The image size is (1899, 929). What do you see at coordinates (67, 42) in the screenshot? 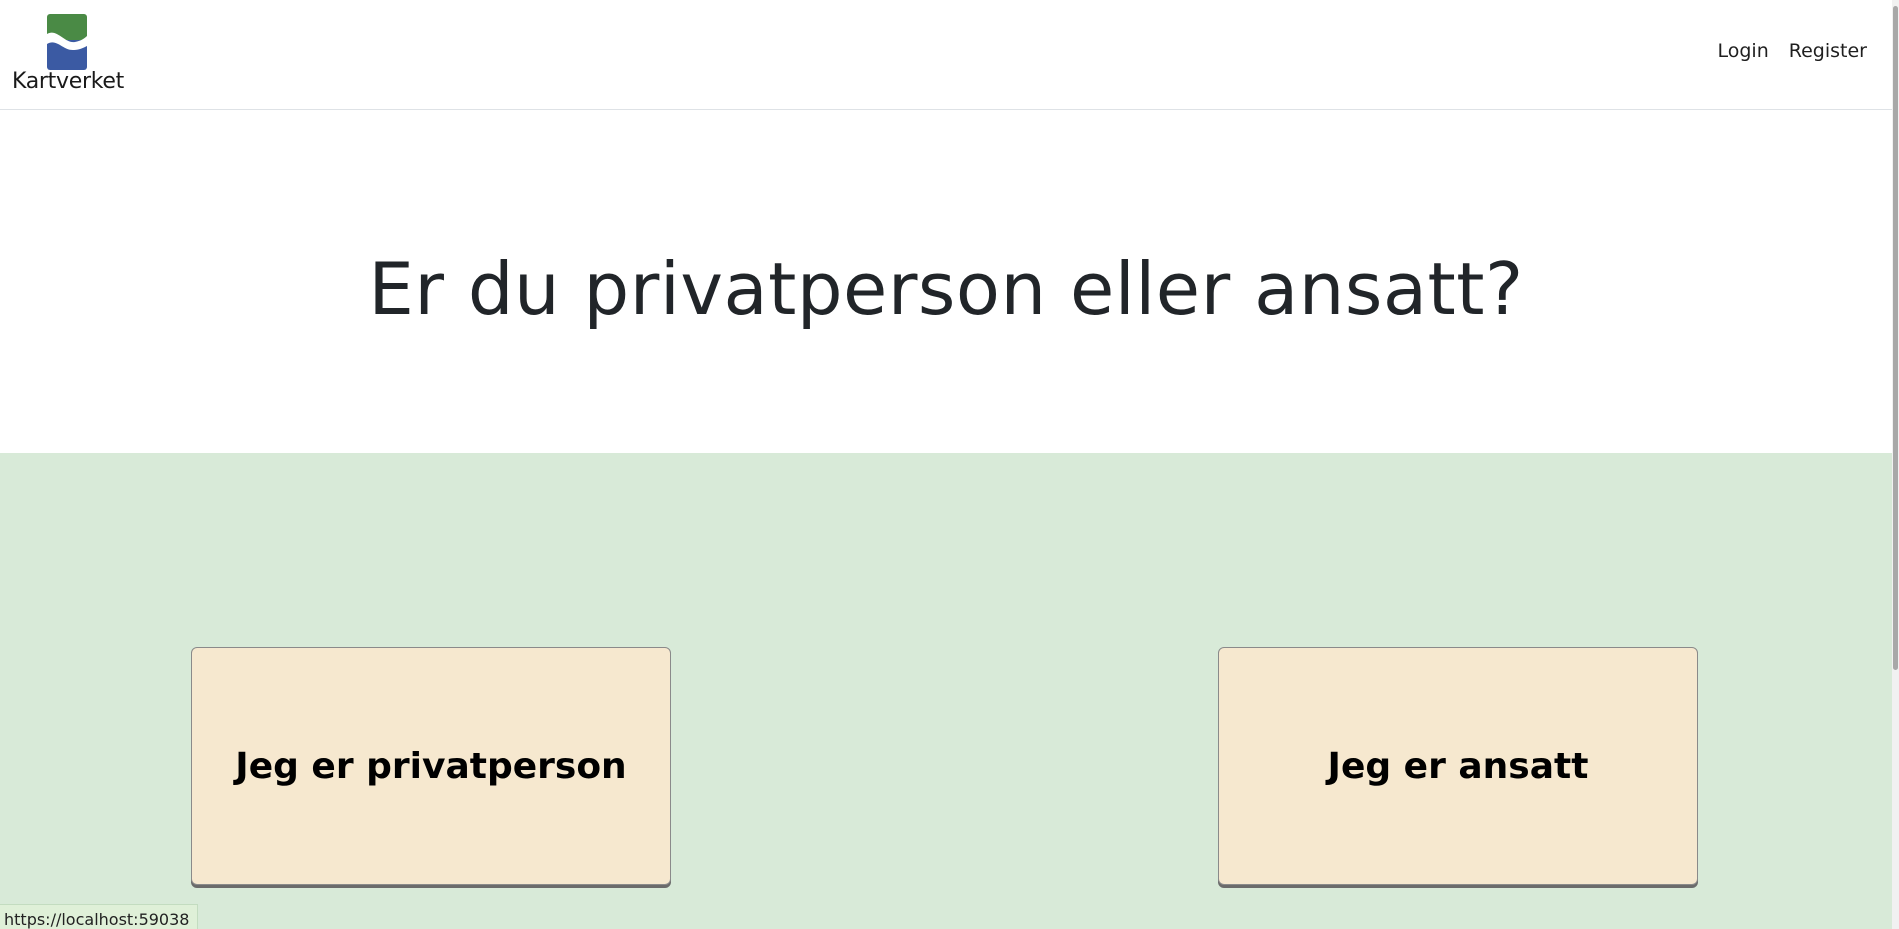
I see `kartverket-logo-icon` at bounding box center [67, 42].